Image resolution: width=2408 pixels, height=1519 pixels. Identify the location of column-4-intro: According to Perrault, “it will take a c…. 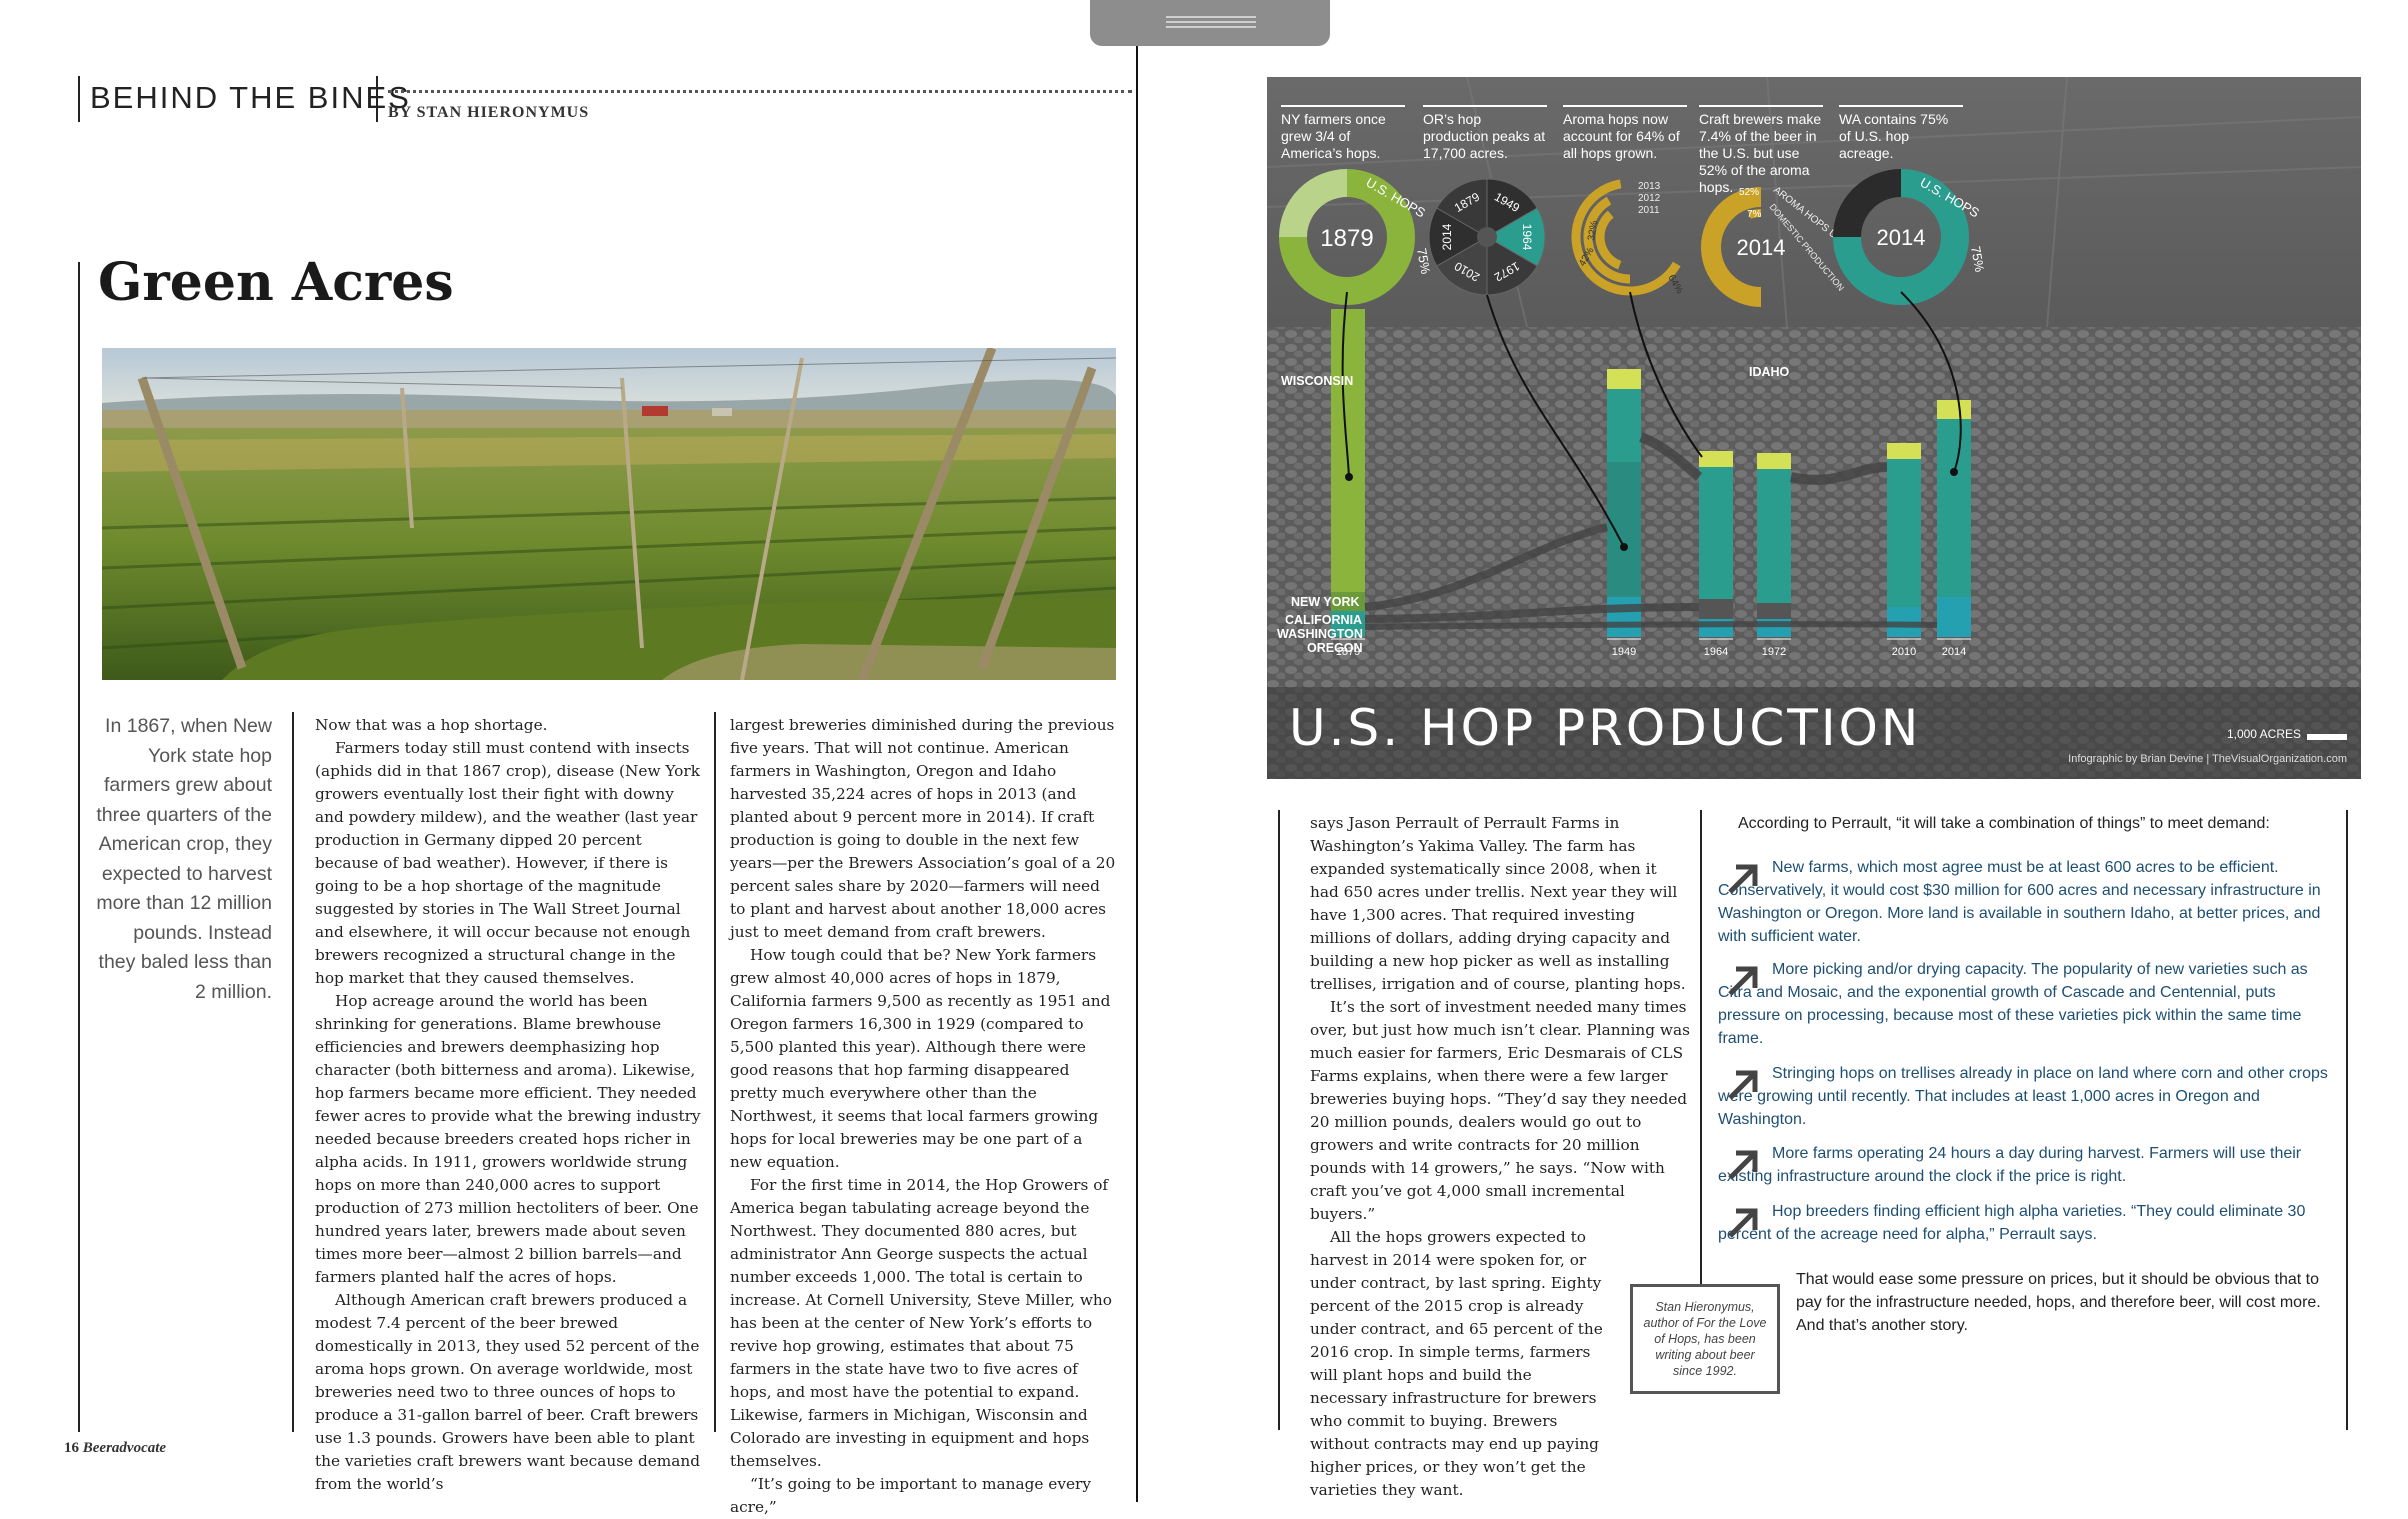
(2004, 823).